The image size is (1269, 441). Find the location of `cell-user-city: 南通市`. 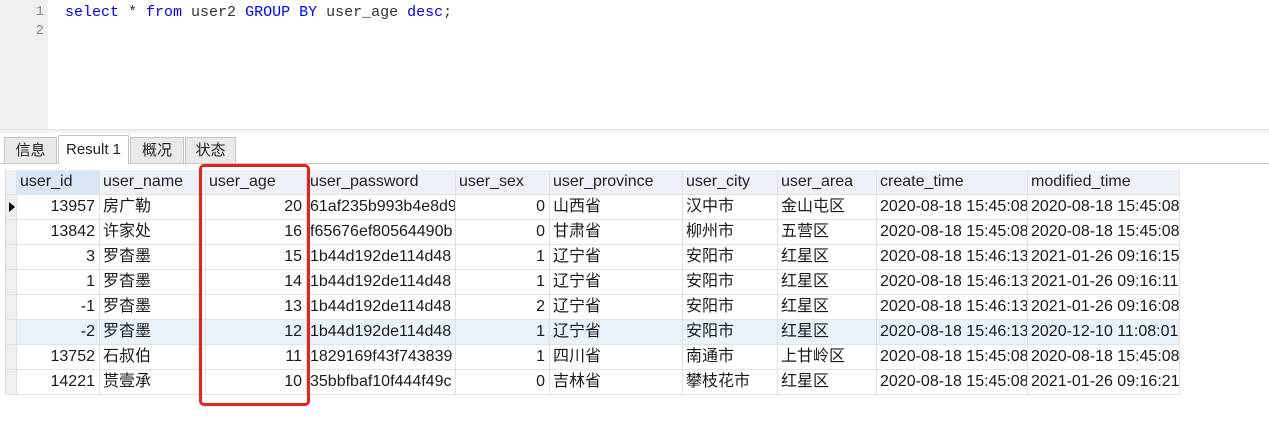

cell-user-city: 南通市 is located at coordinates (730, 357).